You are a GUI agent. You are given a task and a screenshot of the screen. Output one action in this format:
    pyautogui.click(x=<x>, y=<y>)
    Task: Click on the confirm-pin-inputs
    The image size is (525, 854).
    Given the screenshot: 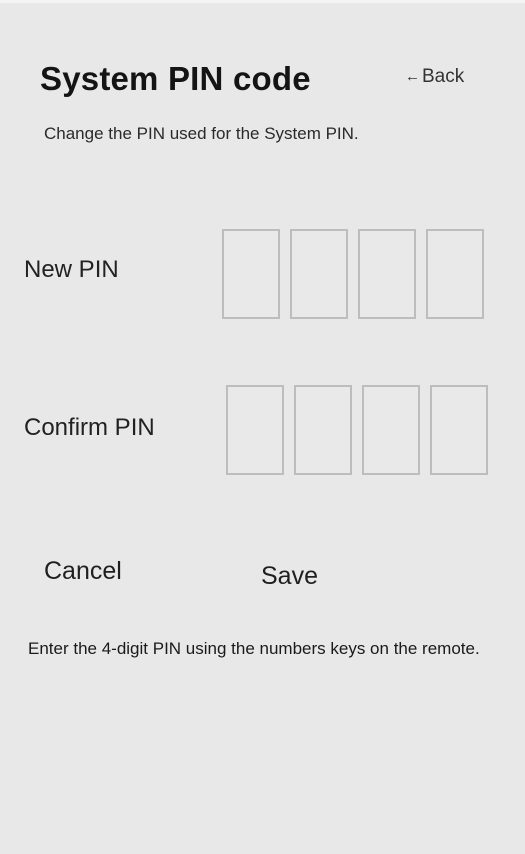 What is the action you would take?
    pyautogui.click(x=357, y=430)
    